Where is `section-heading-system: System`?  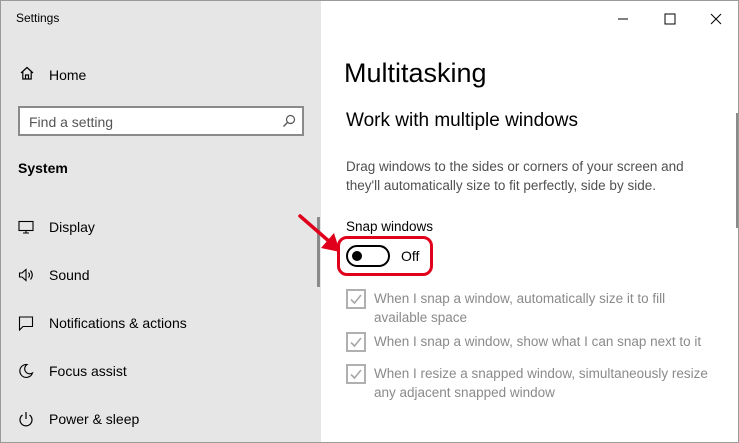 section-heading-system: System is located at coordinates (43, 168).